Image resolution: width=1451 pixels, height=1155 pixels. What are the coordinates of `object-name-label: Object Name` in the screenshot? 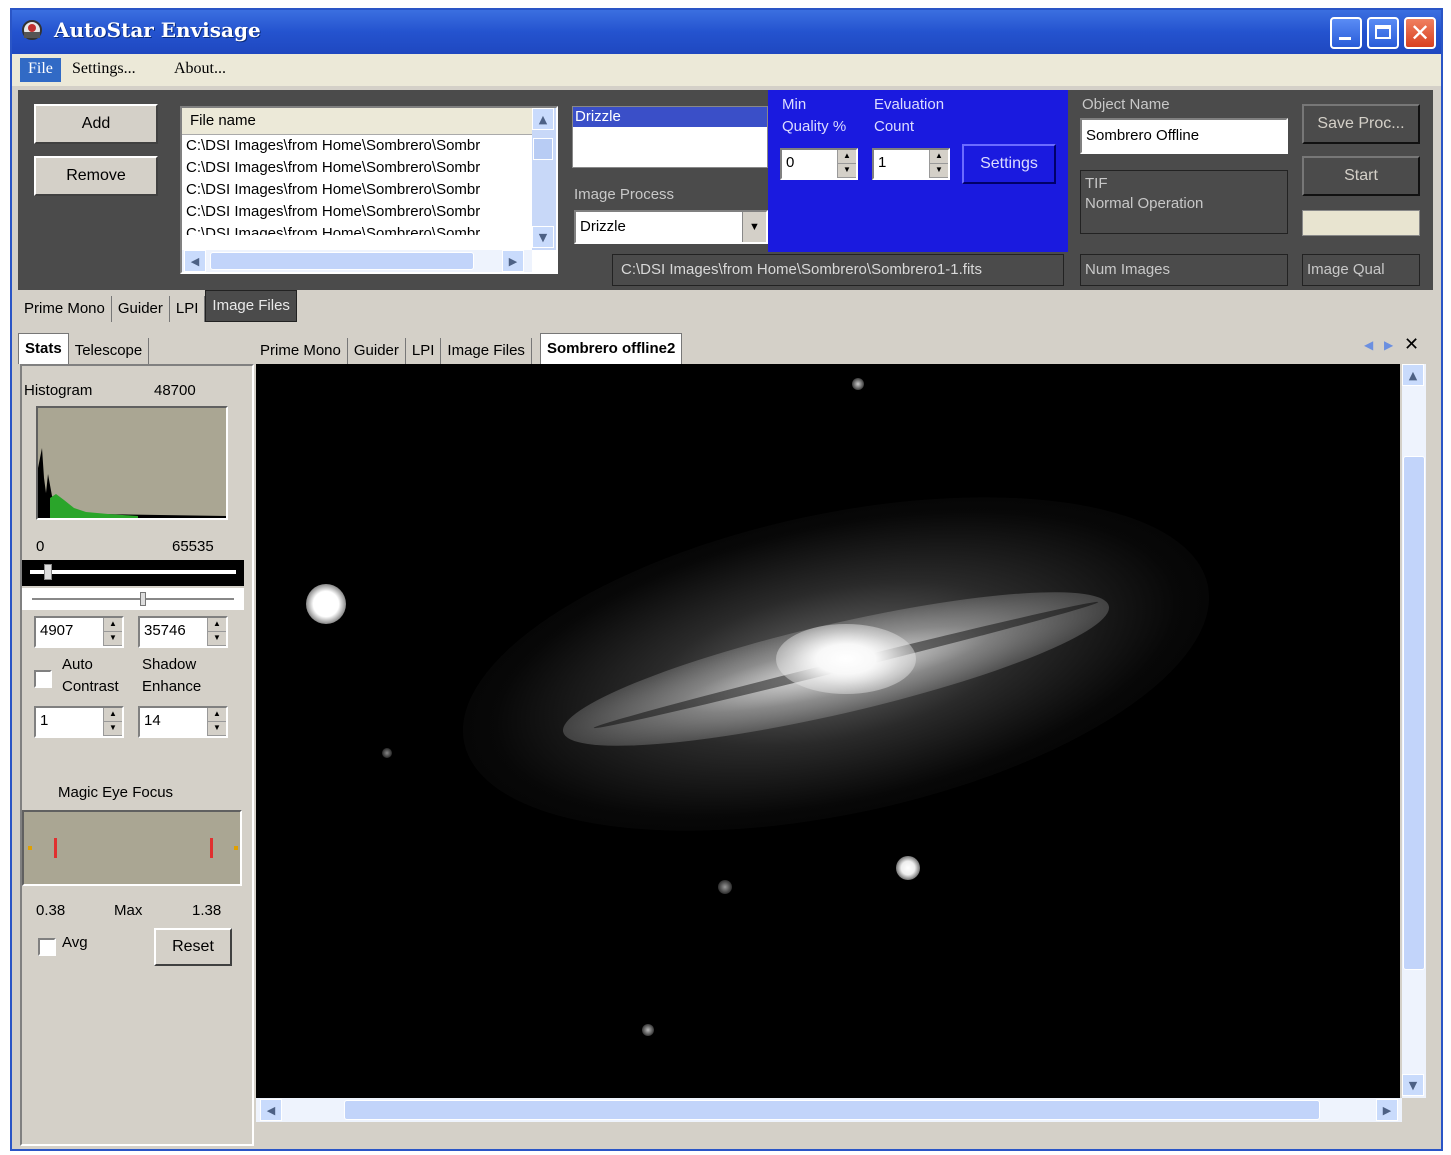 It's located at (1126, 104).